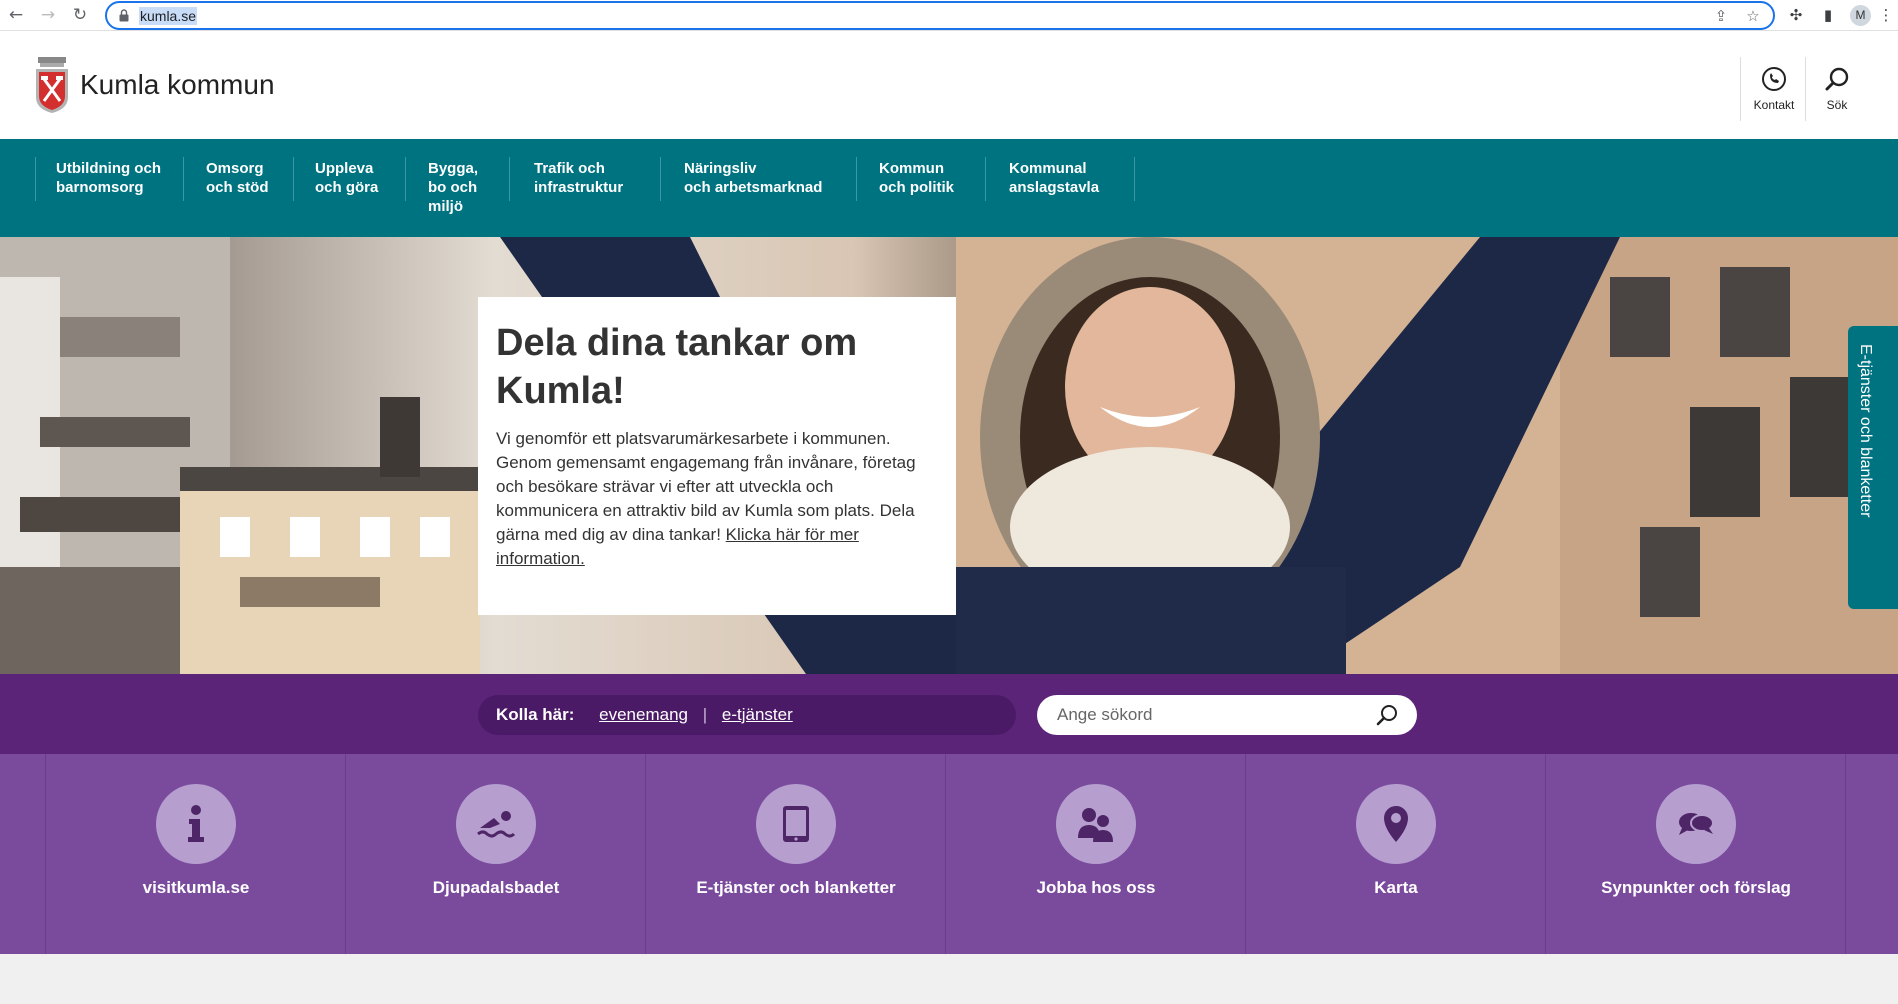  I want to click on nav-label-line: barnomsorg, so click(100, 187).